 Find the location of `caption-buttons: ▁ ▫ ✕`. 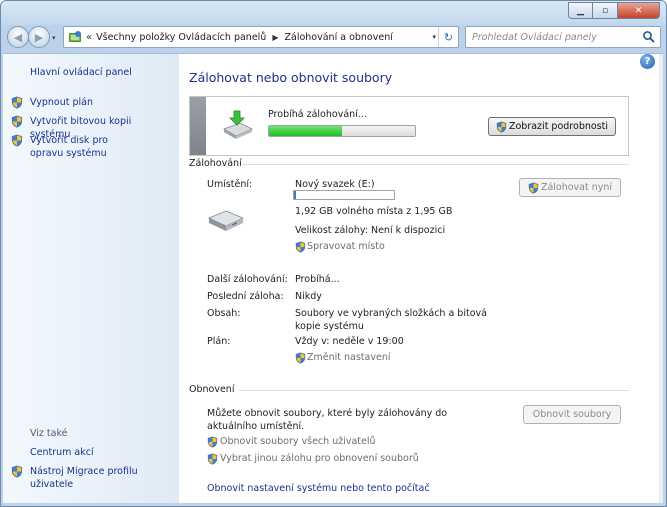

caption-buttons: ▁ ▫ ✕ is located at coordinates (614, 10).